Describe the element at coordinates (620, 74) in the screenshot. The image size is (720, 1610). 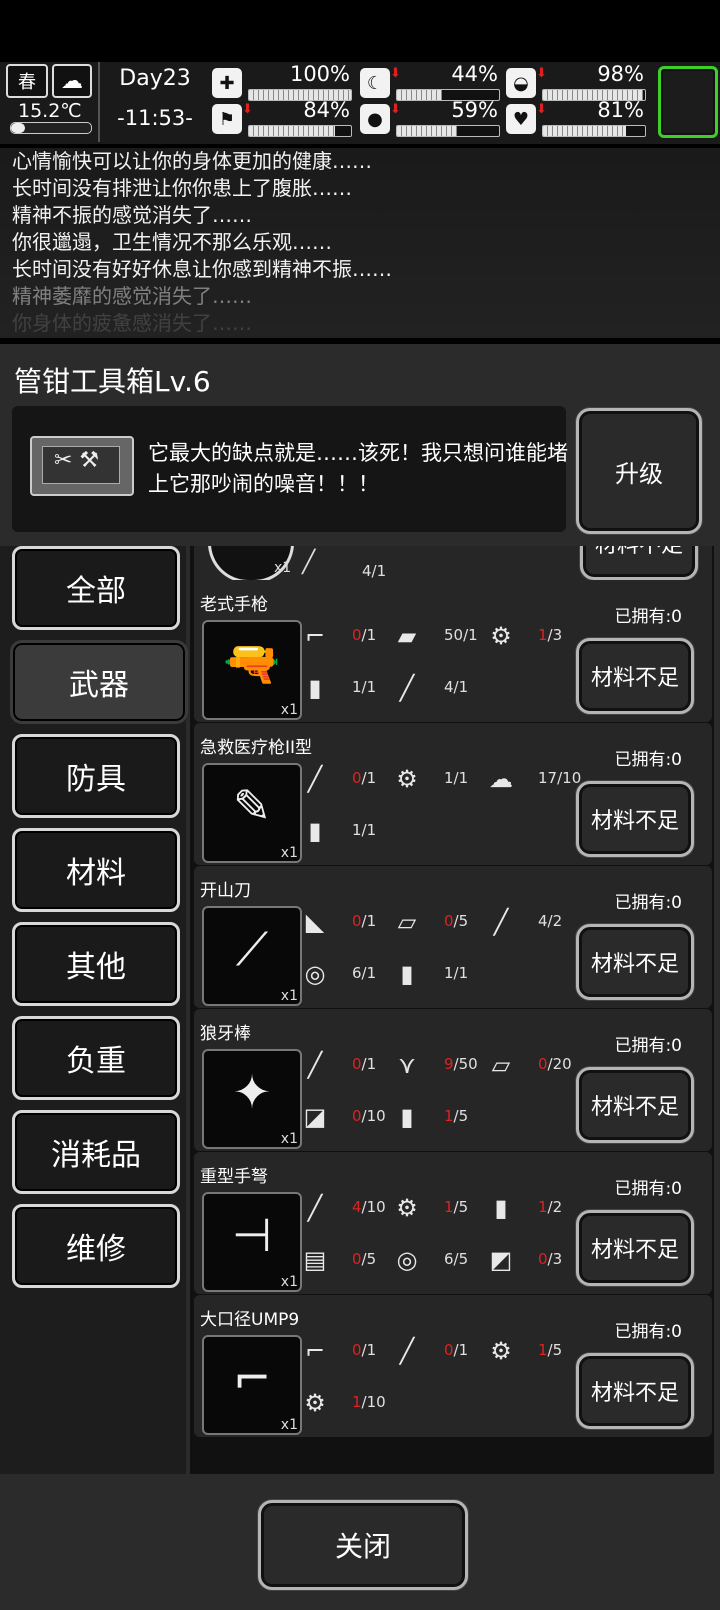
I see `stat-value: 98%` at that location.